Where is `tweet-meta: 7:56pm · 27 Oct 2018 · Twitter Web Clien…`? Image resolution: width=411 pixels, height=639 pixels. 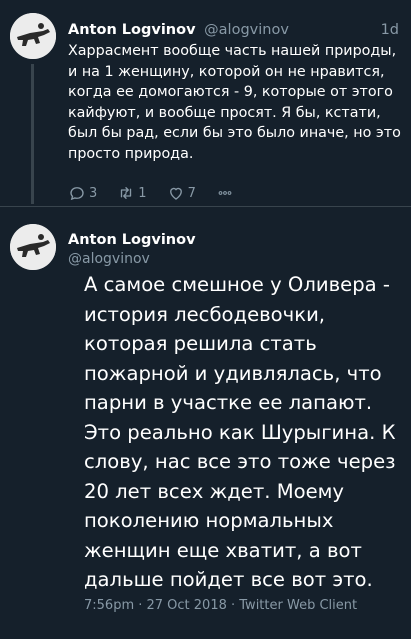
tweet-meta: 7:56pm · 27 Oct 2018 · Twitter Web Clien… is located at coordinates (220, 605).